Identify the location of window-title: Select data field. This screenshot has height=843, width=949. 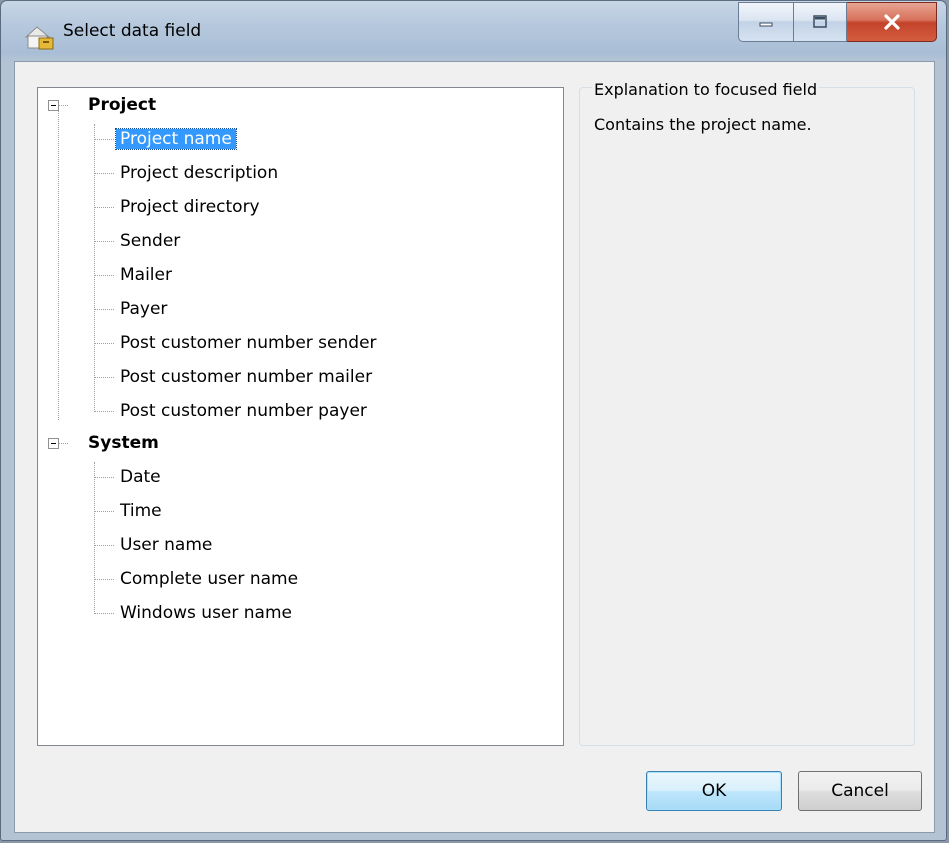
(132, 31).